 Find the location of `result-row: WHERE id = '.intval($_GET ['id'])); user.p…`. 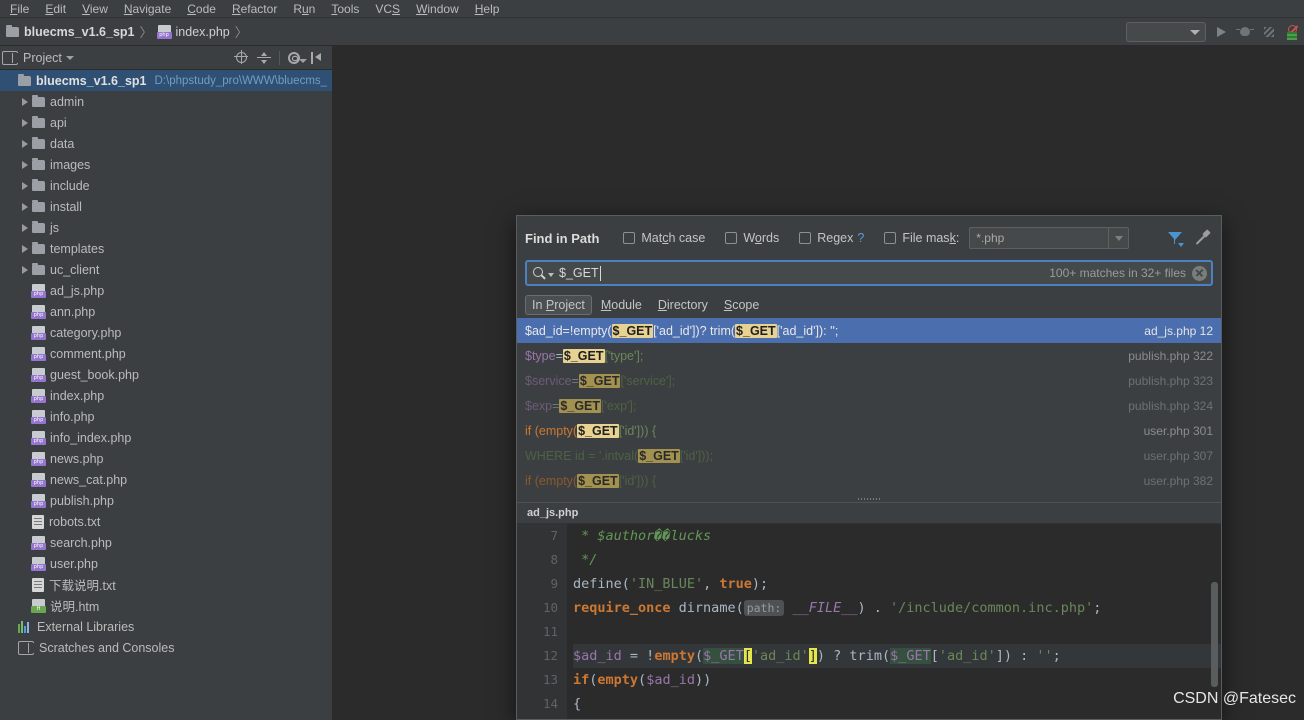

result-row: WHERE id = '.intval($_GET ['id'])); user.p… is located at coordinates (869, 455).